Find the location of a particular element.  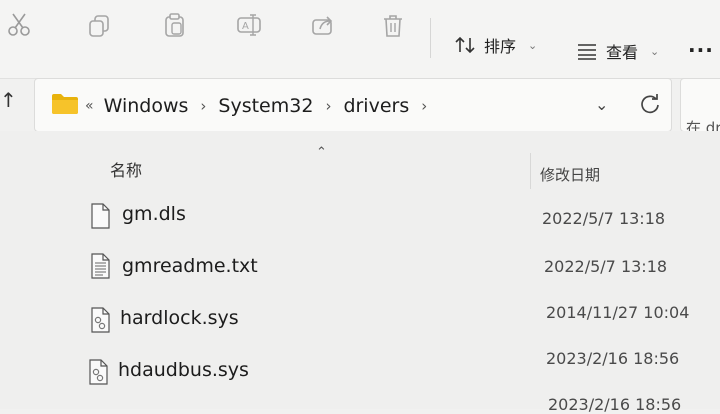

column-header-name: 名称 is located at coordinates (126, 169).